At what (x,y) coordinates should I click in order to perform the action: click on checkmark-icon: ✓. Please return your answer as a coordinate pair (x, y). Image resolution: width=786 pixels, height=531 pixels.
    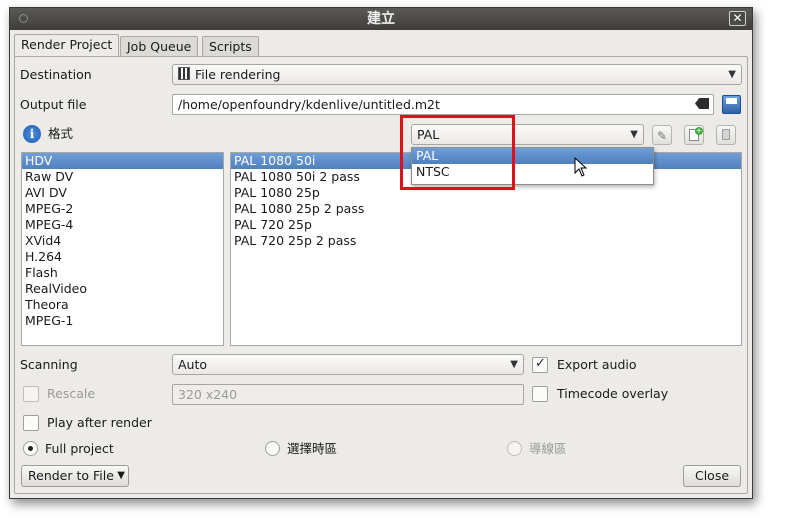
    Looking at the image, I should click on (540, 363).